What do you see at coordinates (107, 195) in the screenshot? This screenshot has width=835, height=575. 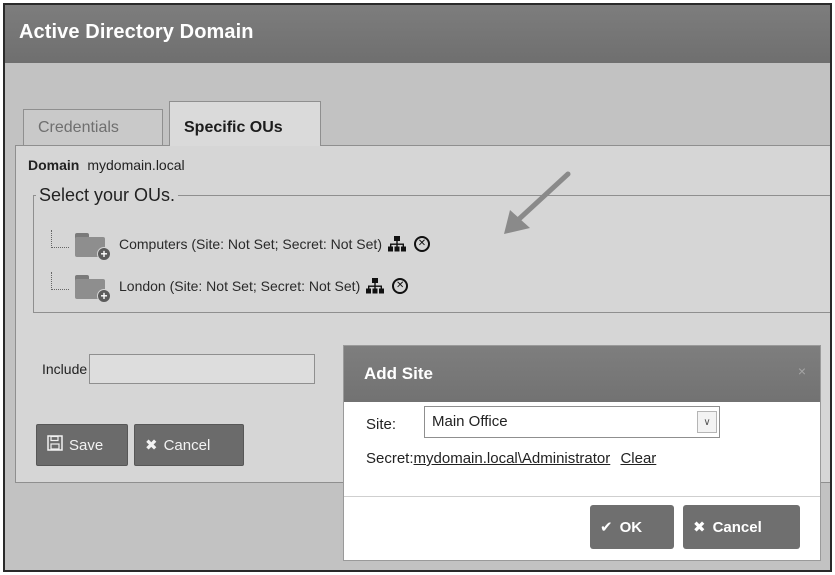 I see `ou-legend: Select your OUs.` at bounding box center [107, 195].